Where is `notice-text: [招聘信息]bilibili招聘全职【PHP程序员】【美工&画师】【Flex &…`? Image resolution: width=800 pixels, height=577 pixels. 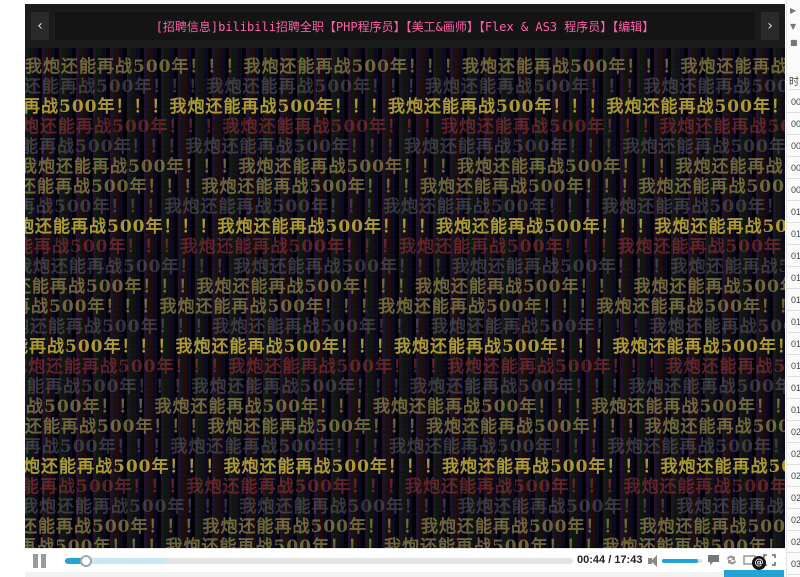
notice-text: [招聘信息]bilibili招聘全职【PHP程序员】【美工&画师】【Flex &… is located at coordinates (405, 26).